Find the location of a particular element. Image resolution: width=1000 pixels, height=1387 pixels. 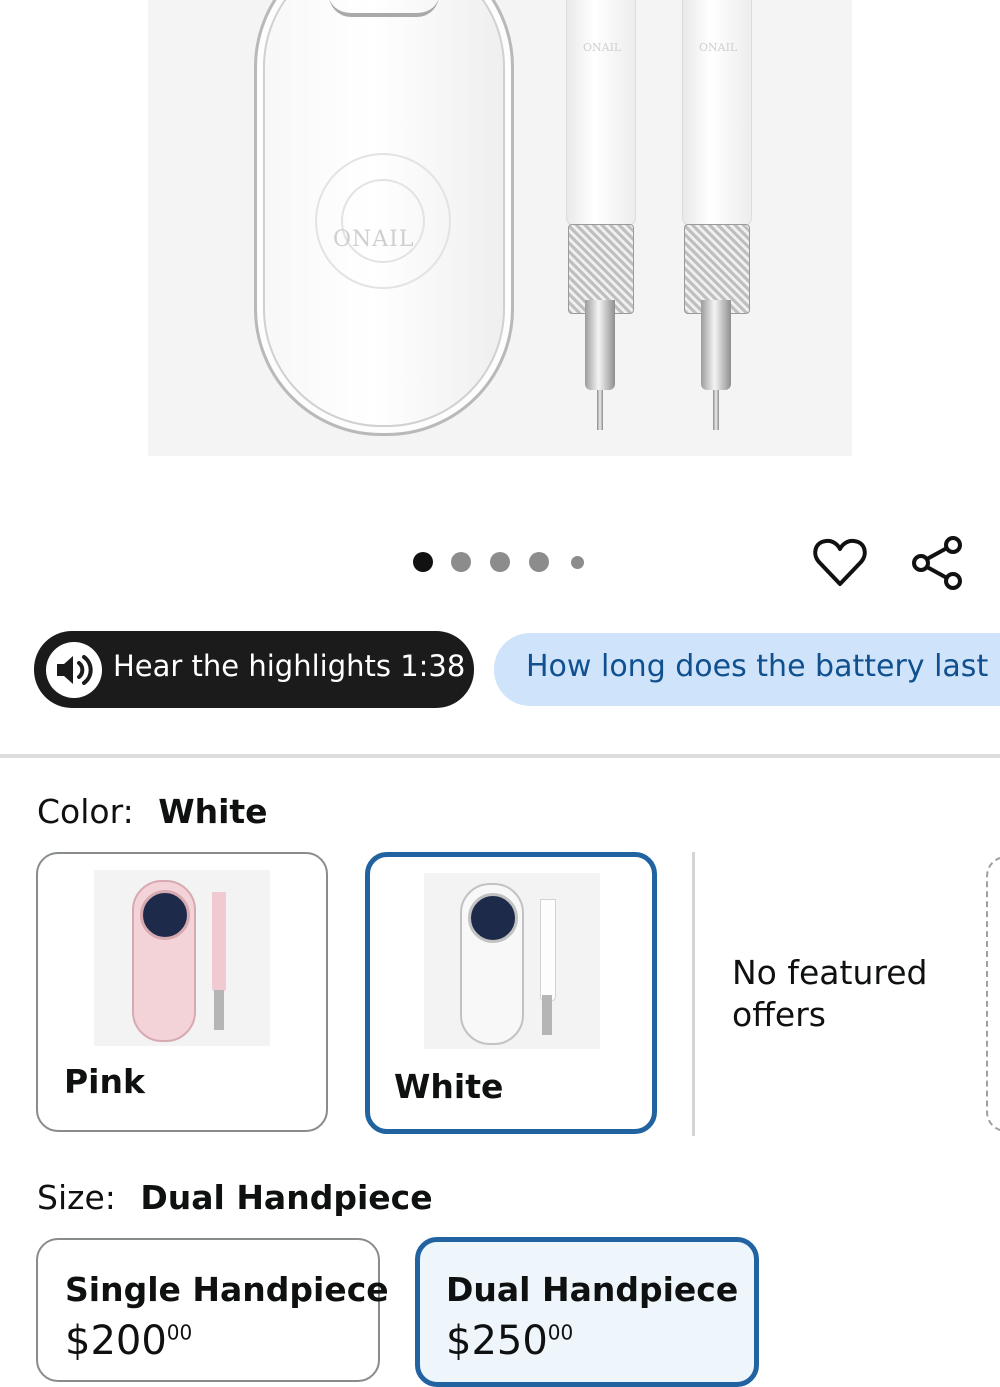

next-offer-card-edge is located at coordinates (993, 994).